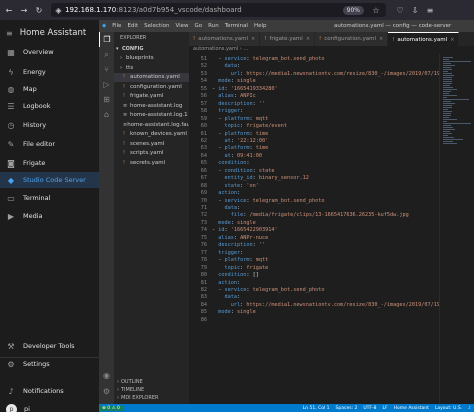 The width and height of the screenshot is (474, 412). What do you see at coordinates (116, 26) in the screenshot?
I see `menu-file: File` at bounding box center [116, 26].